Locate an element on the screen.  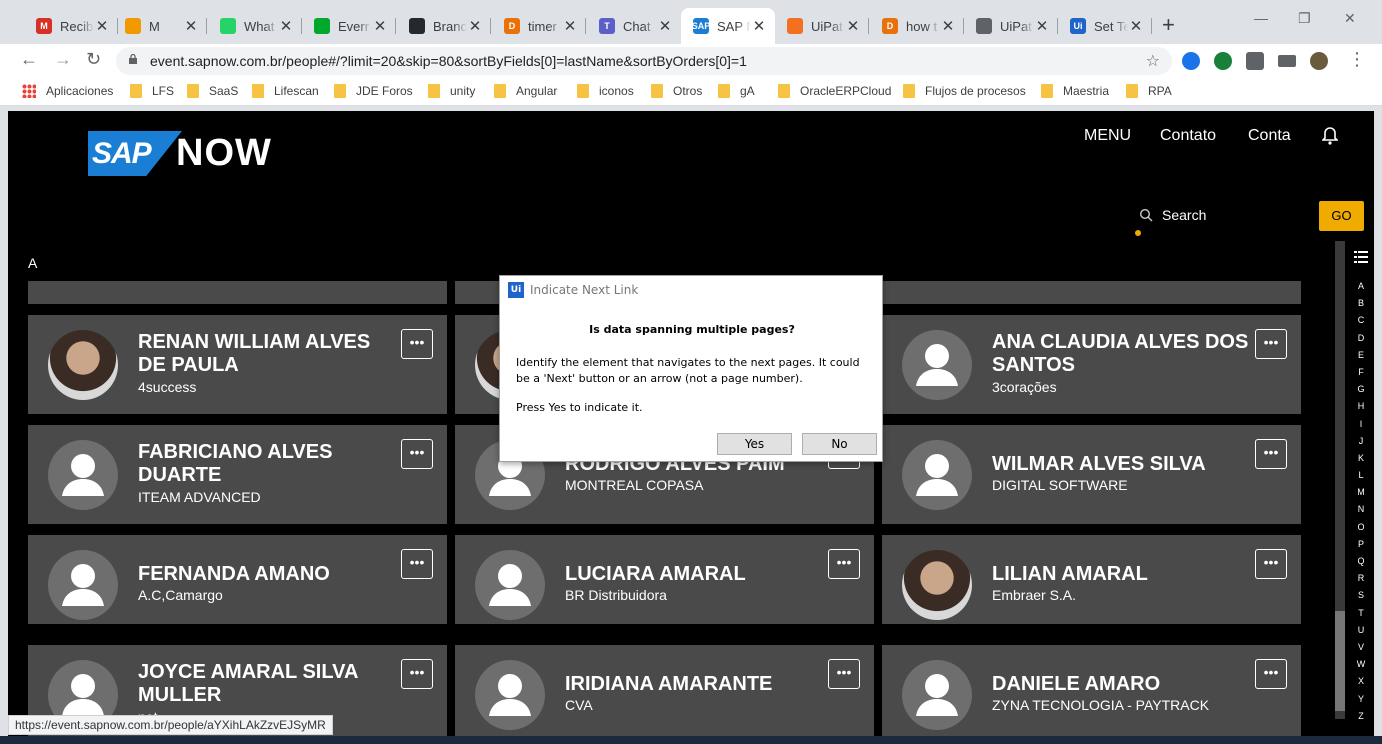
bookmark-folder: Otros is located at coordinates (676, 91).